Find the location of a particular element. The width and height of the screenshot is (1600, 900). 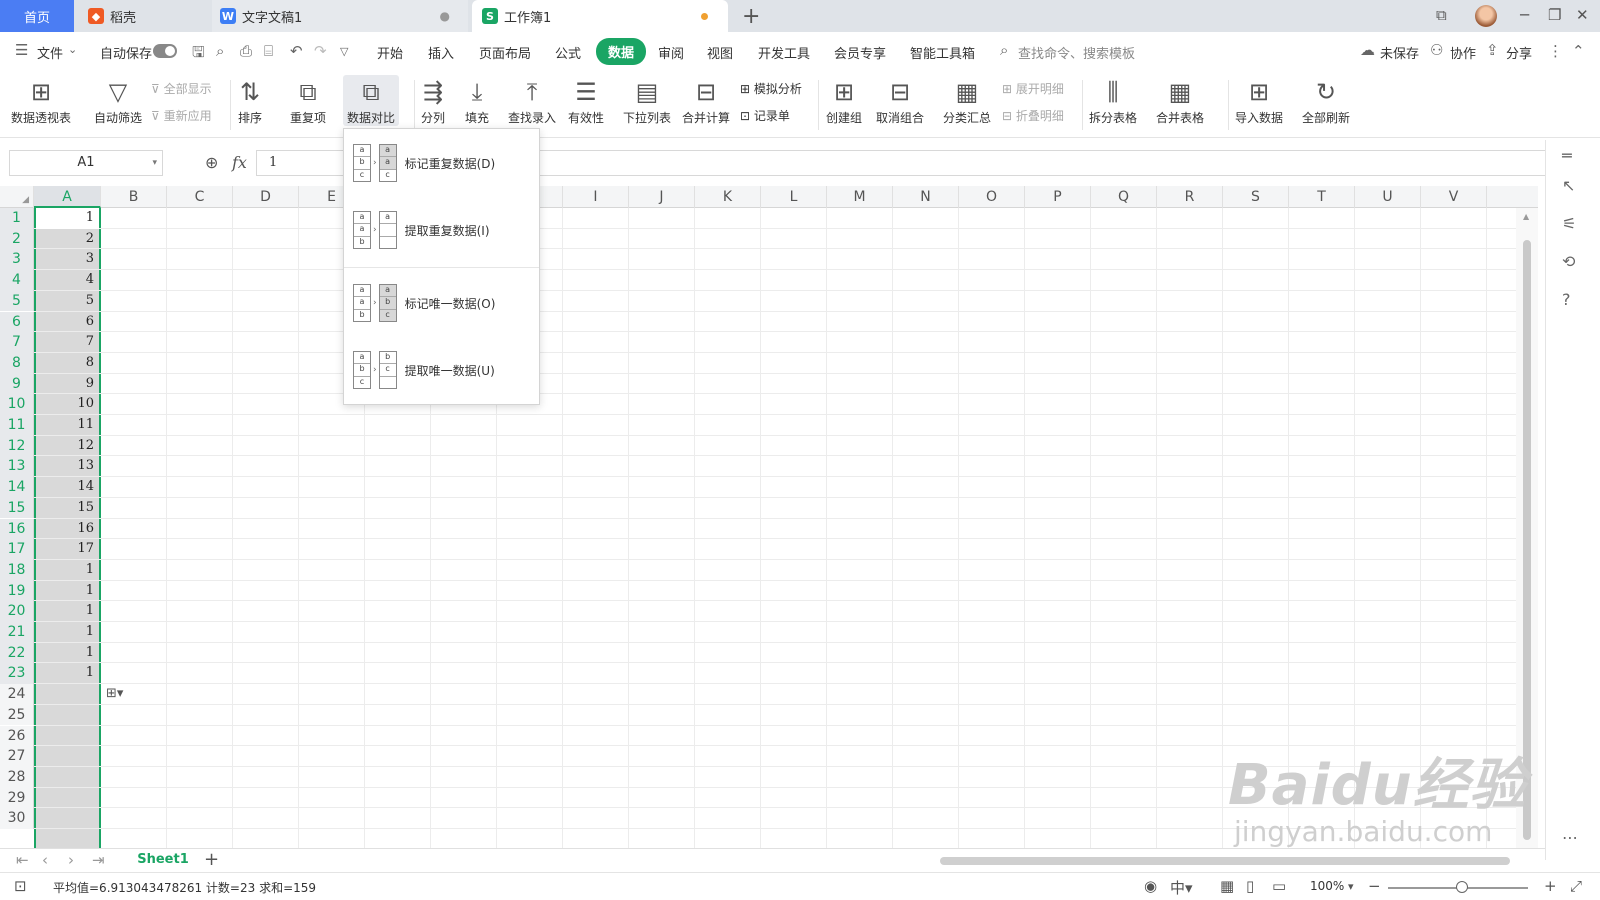

horizontal-scrollbar is located at coordinates (1225, 861).